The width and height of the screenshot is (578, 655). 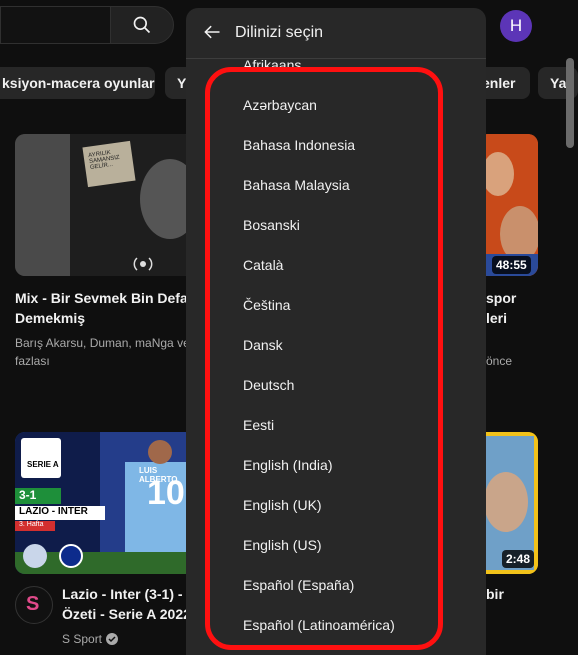 I want to click on video-meta: önce, so click(x=499, y=361).